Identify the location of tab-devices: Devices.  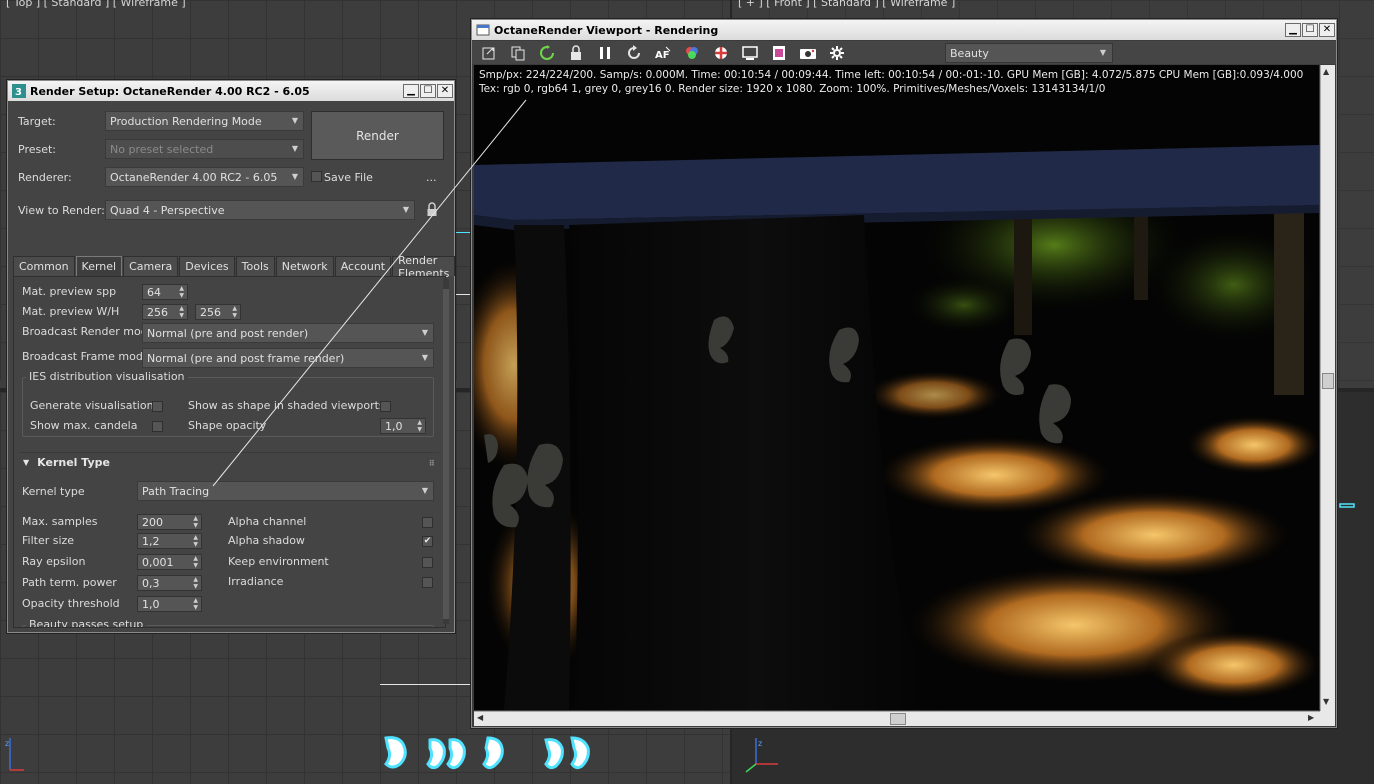
(207, 266).